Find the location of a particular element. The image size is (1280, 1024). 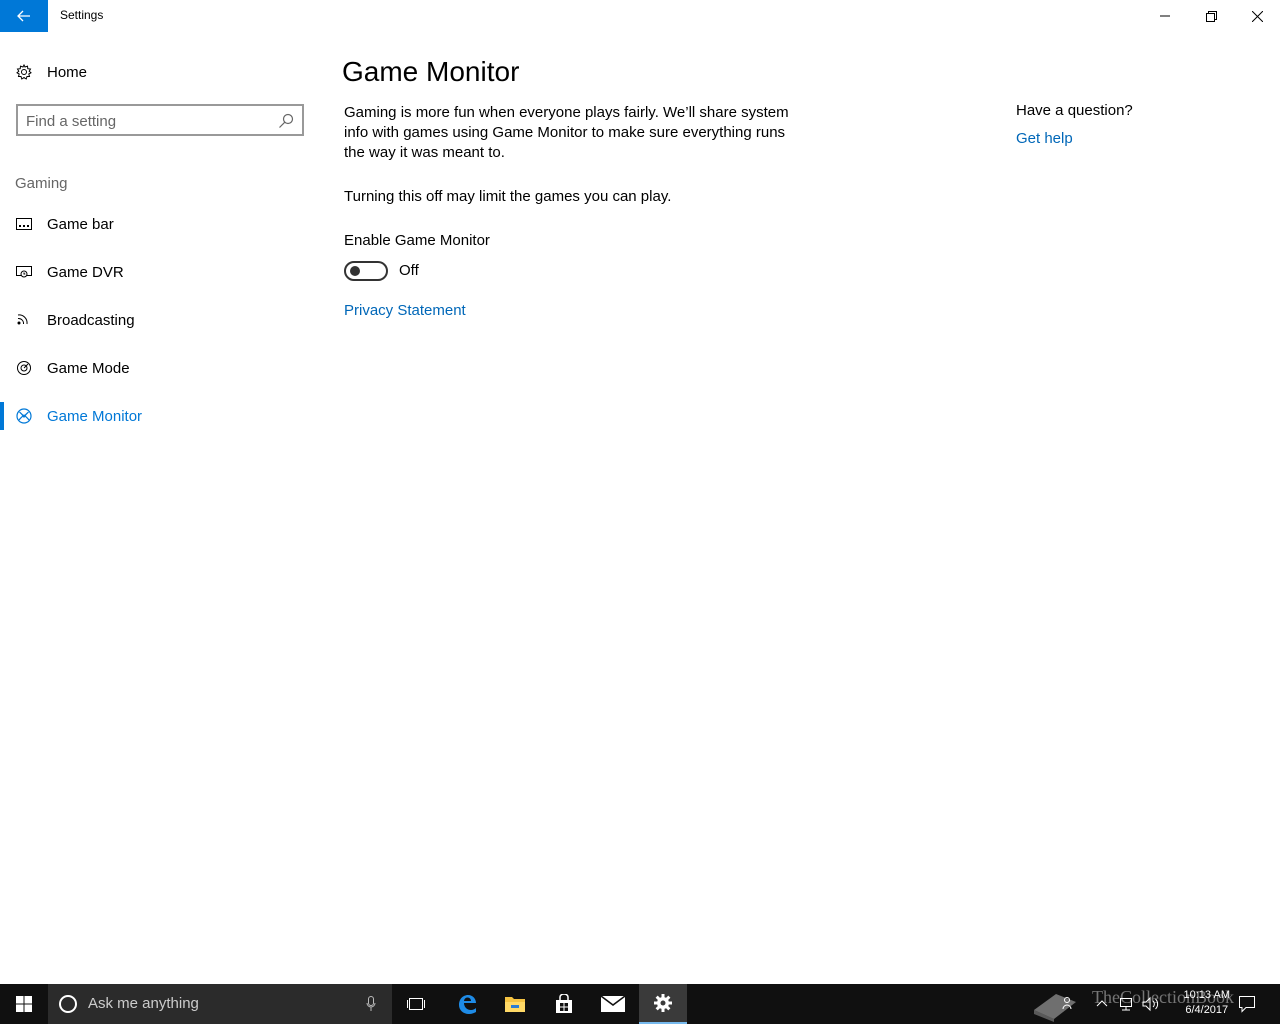

close-icon is located at coordinates (1257, 16).